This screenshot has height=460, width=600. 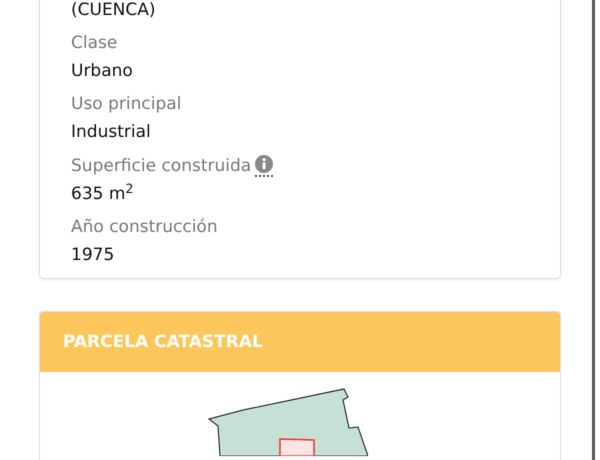 I want to click on field-label: Superficie construida, so click(x=161, y=165).